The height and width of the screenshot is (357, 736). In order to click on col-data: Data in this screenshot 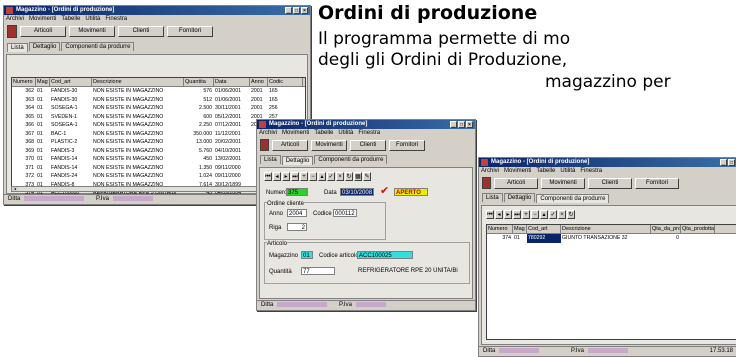, I will do `click(232, 82)`.